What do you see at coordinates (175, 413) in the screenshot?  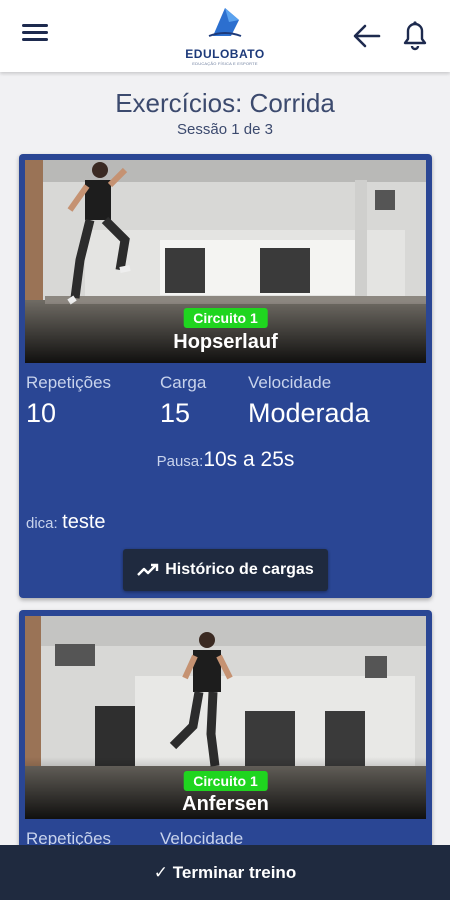 I see `load-value: 15` at bounding box center [175, 413].